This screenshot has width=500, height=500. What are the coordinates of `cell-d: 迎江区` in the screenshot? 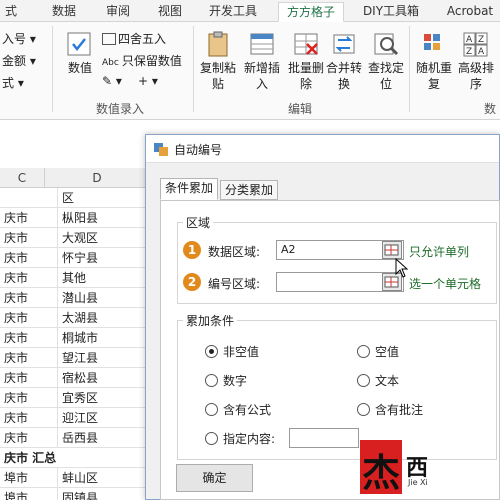 It's located at (104, 418).